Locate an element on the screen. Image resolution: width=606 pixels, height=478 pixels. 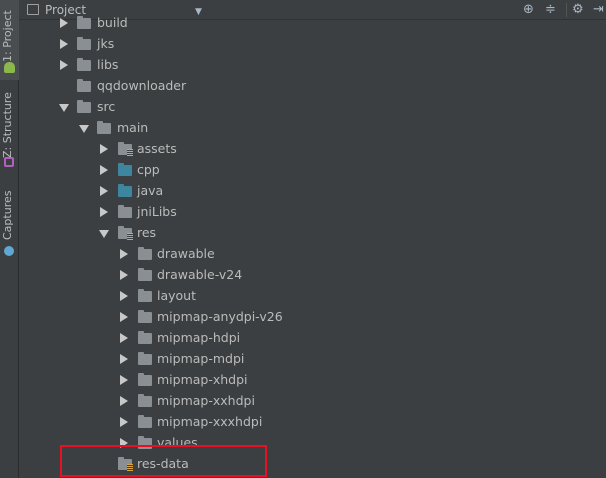
highlight-annotation is located at coordinates (163, 461).